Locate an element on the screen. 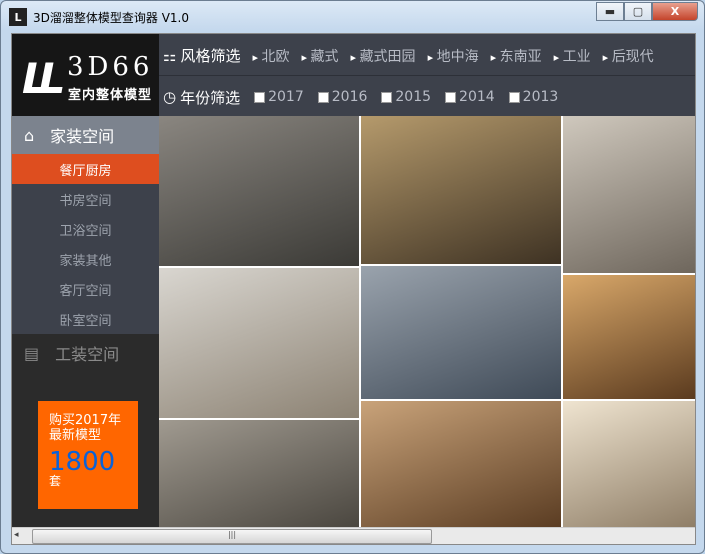  sidebar-section-commercial: ▤ 工装空间 is located at coordinates (85, 353).